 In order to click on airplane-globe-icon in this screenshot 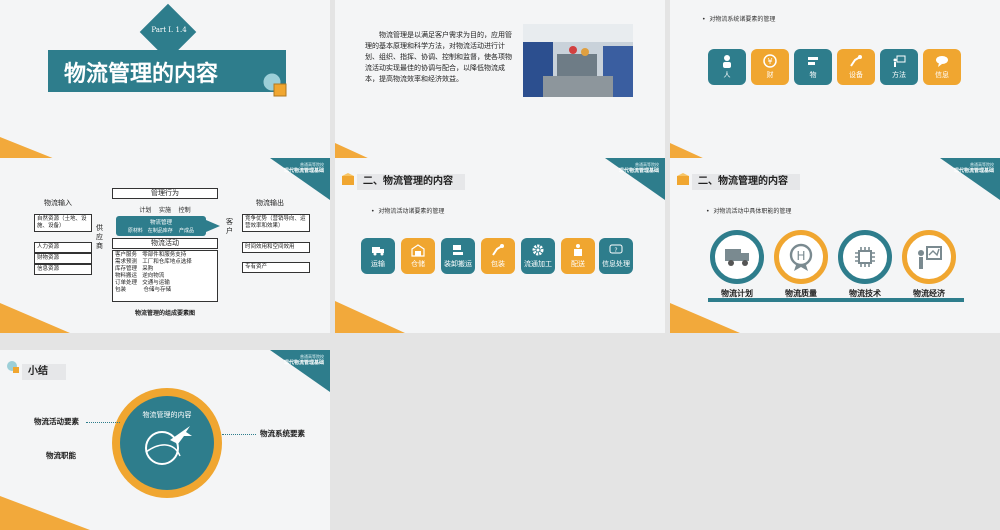, I will do `click(168, 445)`.